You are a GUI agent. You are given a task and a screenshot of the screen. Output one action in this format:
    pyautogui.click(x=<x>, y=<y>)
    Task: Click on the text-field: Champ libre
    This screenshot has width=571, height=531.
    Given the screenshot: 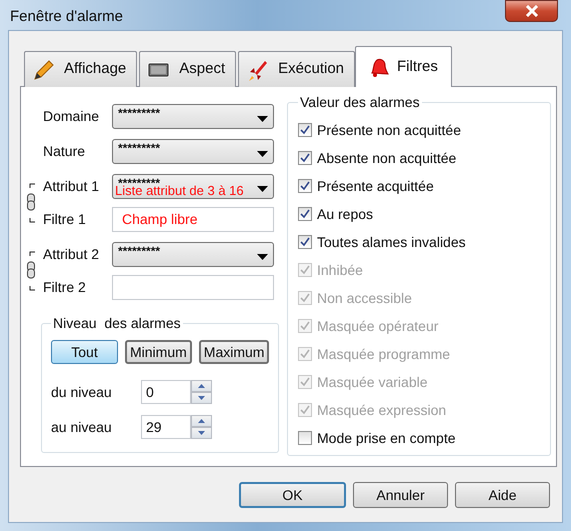 What is the action you would take?
    pyautogui.click(x=193, y=219)
    